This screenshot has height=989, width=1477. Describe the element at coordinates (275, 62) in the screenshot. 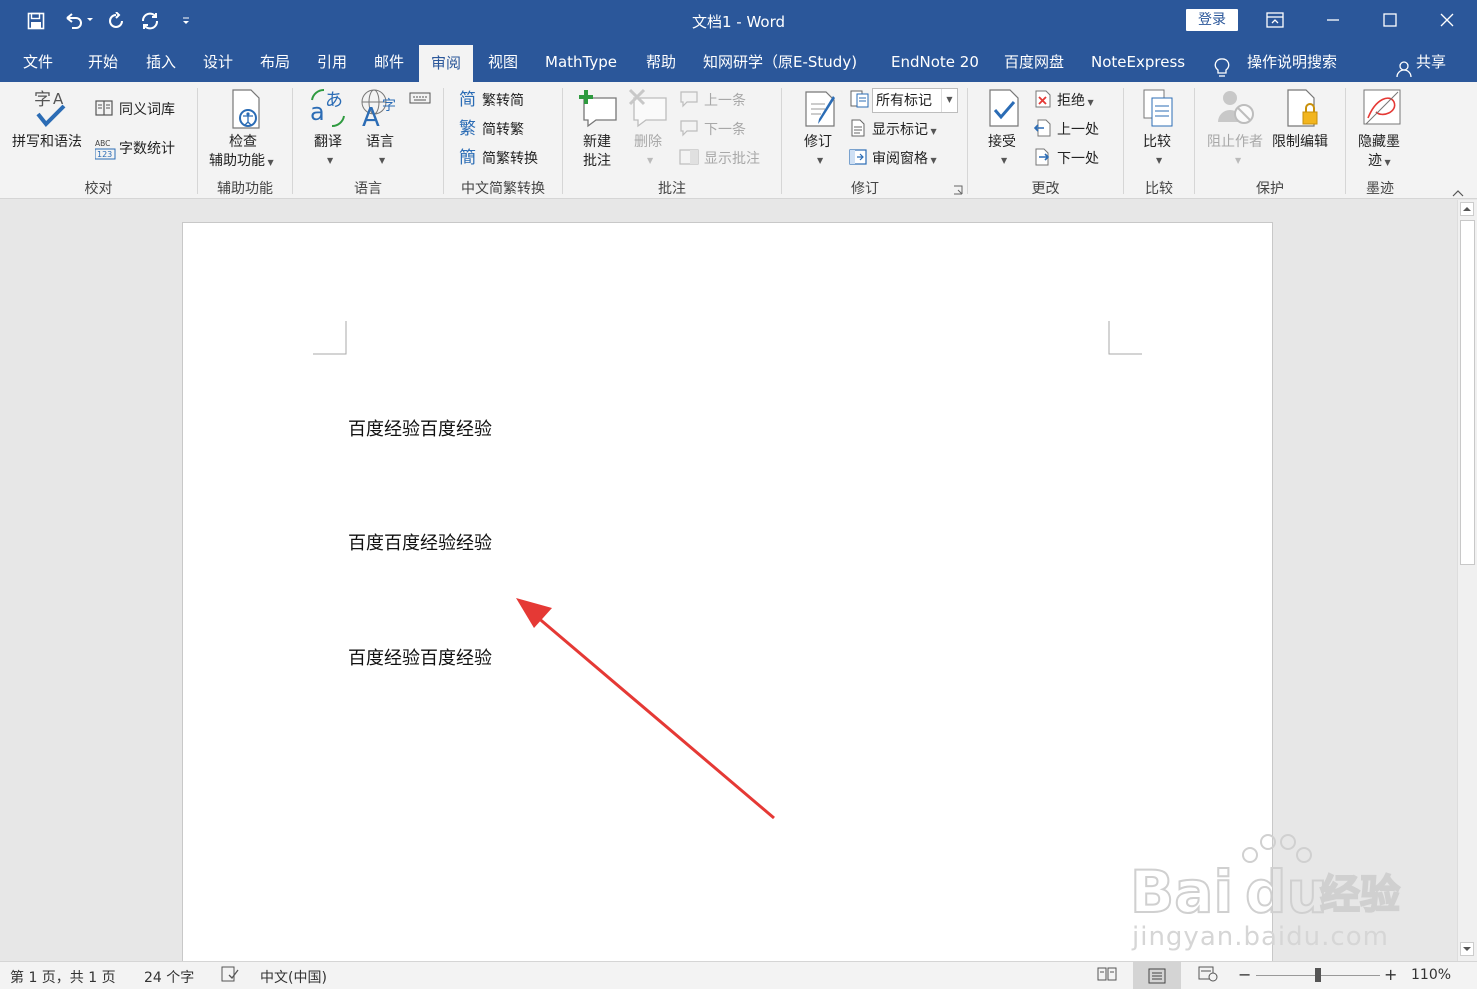

I see `tab-layout: 布局` at that location.